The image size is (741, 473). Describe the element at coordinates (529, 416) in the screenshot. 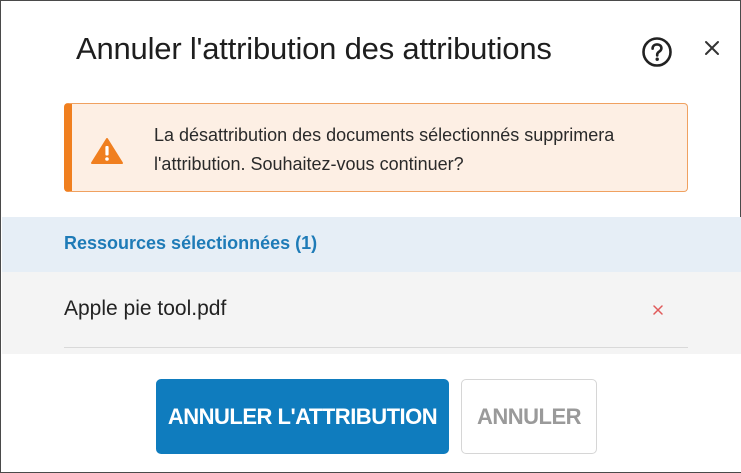

I see `cancel-button: ANNULER` at that location.